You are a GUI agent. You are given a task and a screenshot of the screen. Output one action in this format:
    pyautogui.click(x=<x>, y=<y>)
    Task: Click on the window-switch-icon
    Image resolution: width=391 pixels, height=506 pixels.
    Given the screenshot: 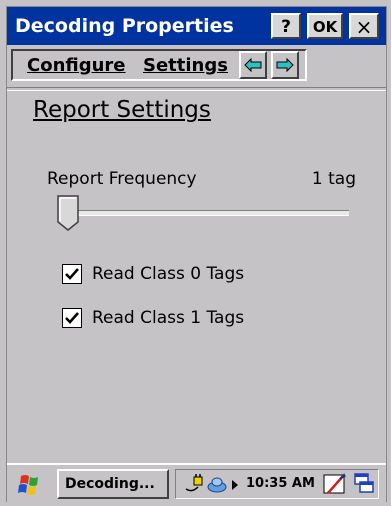 What is the action you would take?
    pyautogui.click(x=364, y=484)
    